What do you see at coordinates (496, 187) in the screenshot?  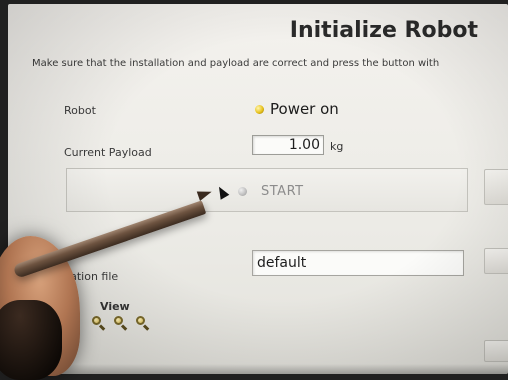 I see `side-button-start-row` at bounding box center [496, 187].